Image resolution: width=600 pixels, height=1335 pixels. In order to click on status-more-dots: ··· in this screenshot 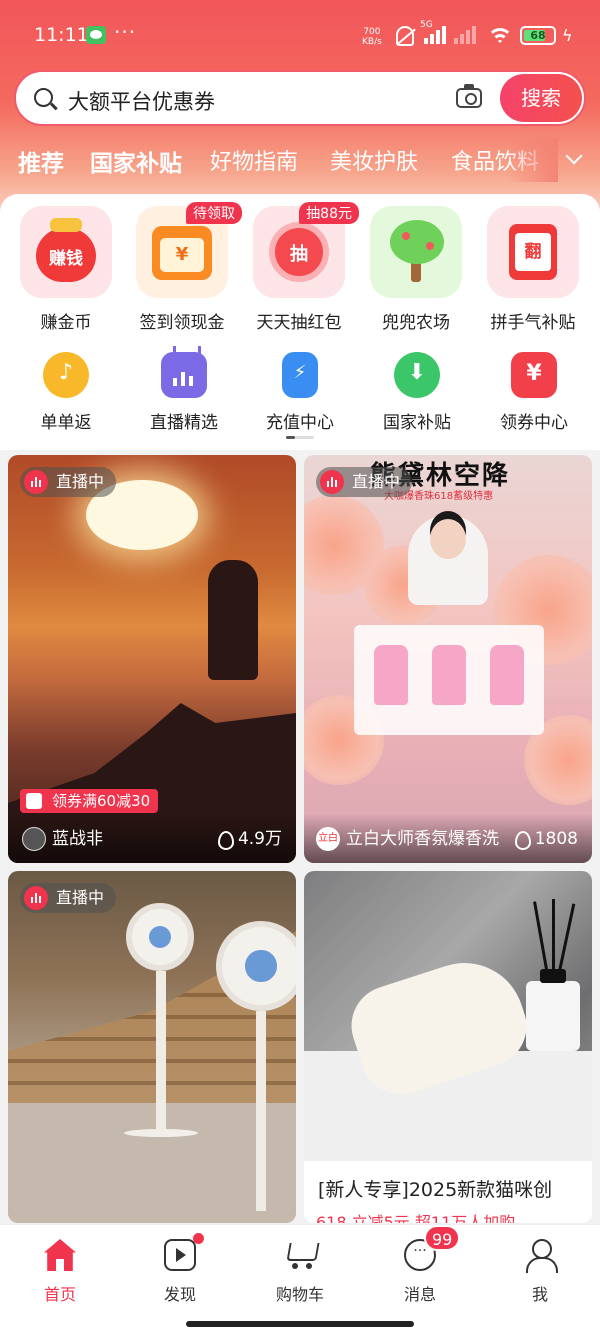, I will do `click(125, 32)`.